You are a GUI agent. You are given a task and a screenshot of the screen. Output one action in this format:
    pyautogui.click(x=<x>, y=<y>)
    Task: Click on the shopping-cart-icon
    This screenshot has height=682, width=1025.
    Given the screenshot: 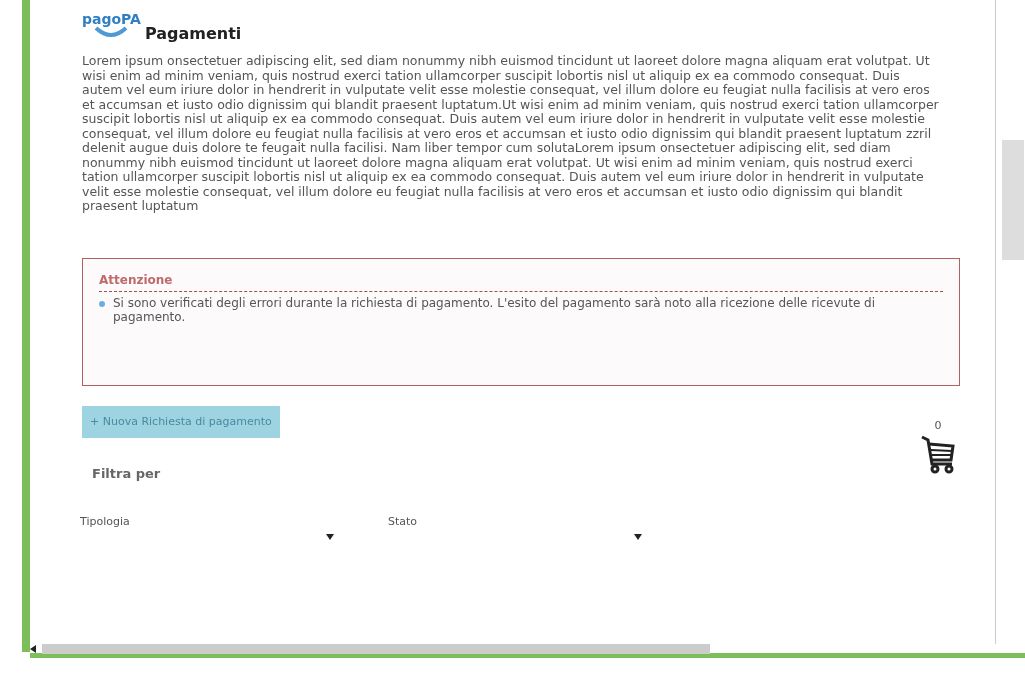 What is the action you would take?
    pyautogui.click(x=938, y=454)
    